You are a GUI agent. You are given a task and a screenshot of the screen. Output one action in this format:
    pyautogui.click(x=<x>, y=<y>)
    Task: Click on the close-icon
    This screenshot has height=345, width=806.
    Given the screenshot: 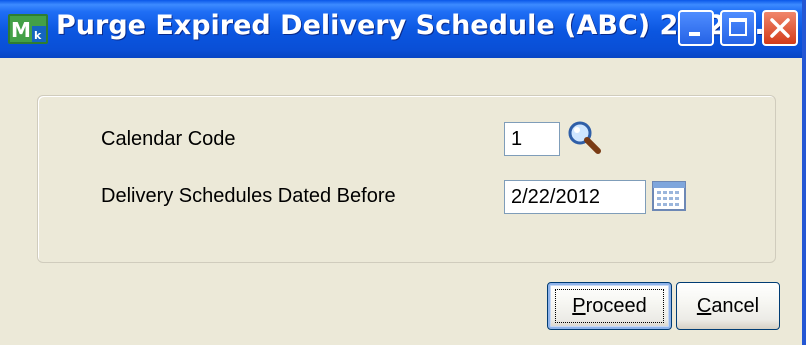 What is the action you would take?
    pyautogui.click(x=780, y=28)
    